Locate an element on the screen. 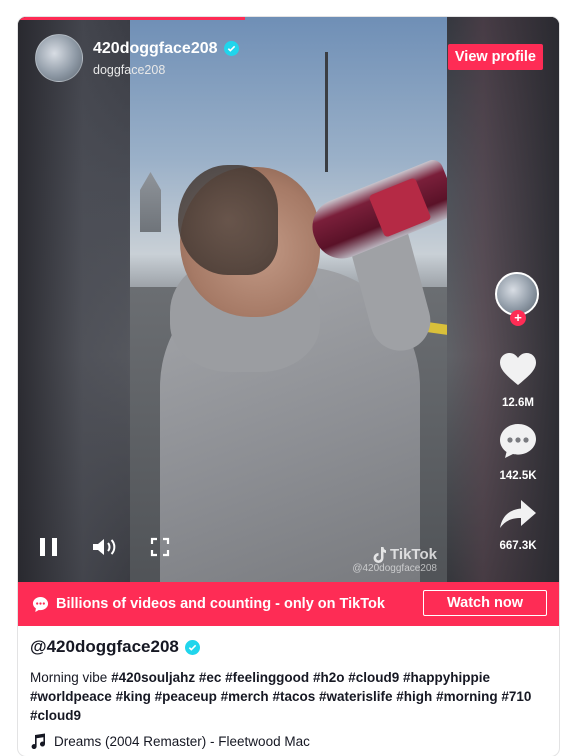  post-handle-row: @420doggface208 is located at coordinates (290, 647).